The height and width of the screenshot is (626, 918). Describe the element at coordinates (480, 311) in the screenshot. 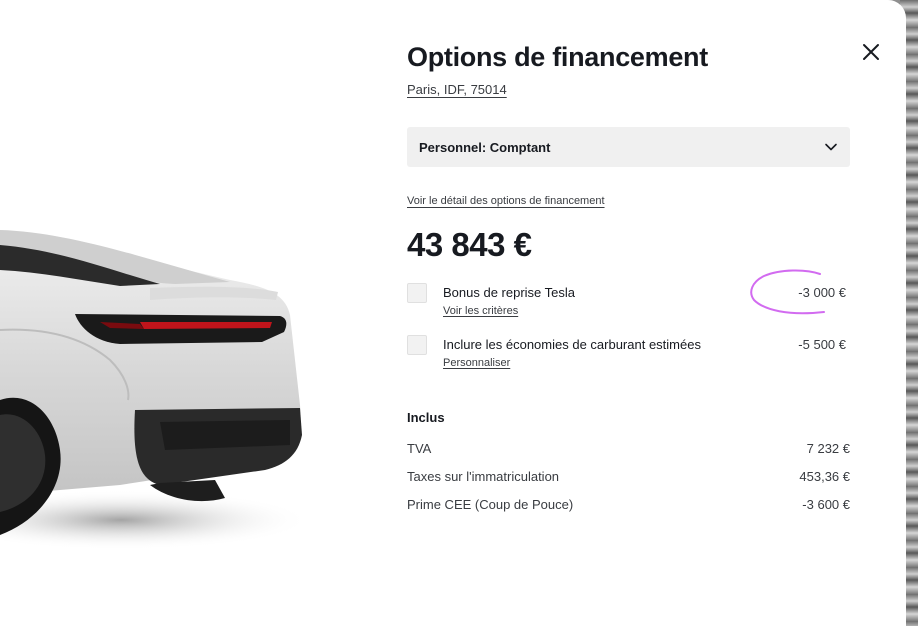

I see `criteria-link: Voir les critères` at that location.